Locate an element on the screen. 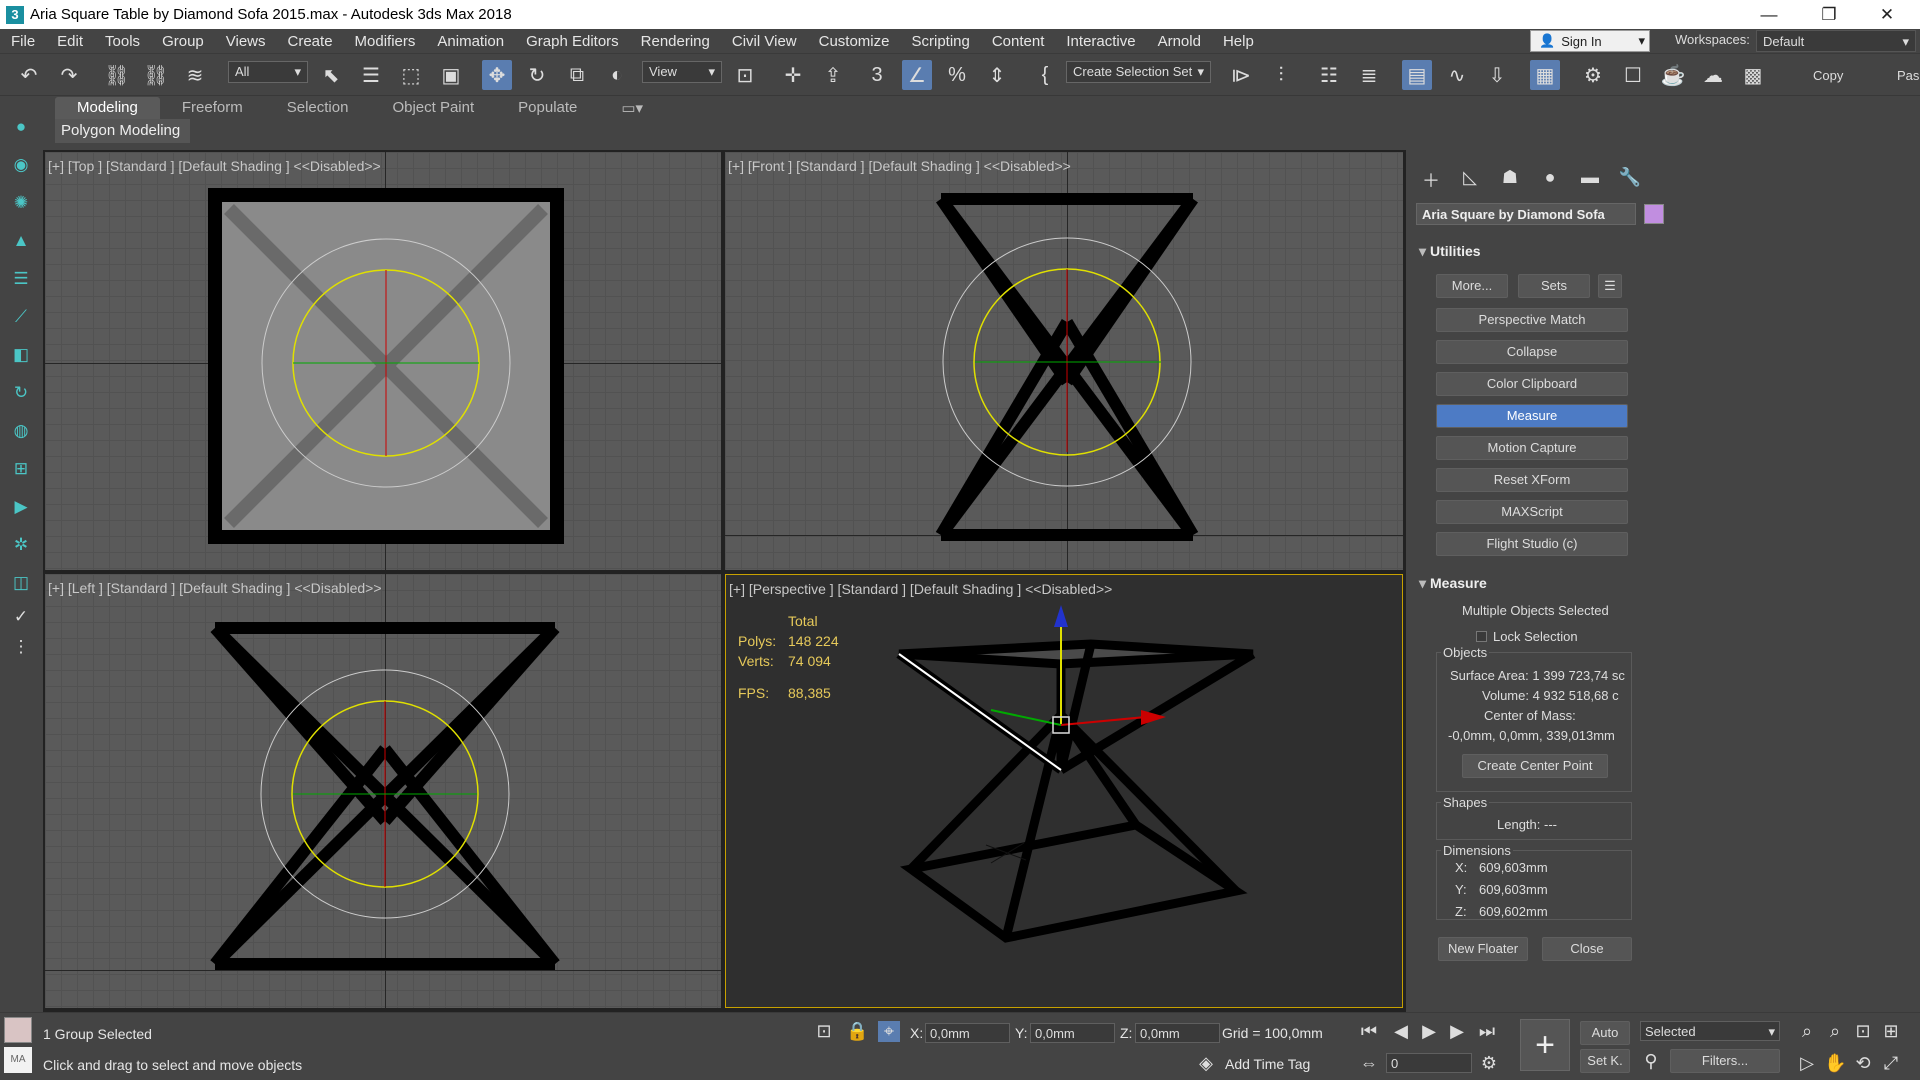  maximize-icon: ❐ is located at coordinates (1829, 14).